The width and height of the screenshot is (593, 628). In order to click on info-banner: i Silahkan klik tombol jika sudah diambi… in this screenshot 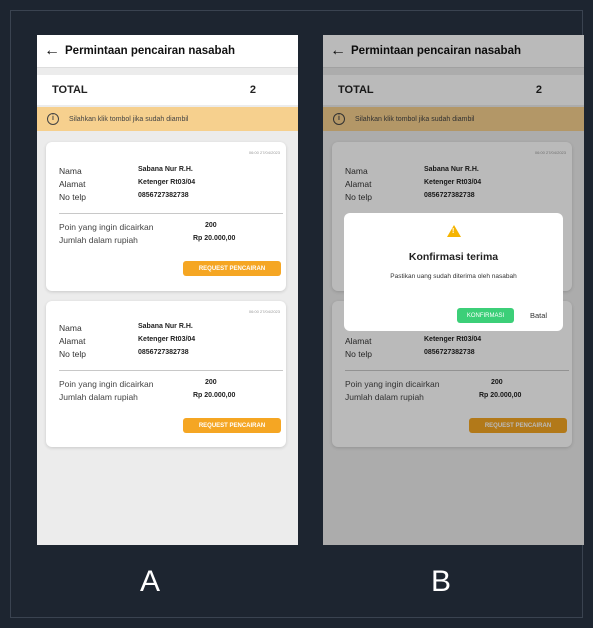, I will do `click(167, 119)`.